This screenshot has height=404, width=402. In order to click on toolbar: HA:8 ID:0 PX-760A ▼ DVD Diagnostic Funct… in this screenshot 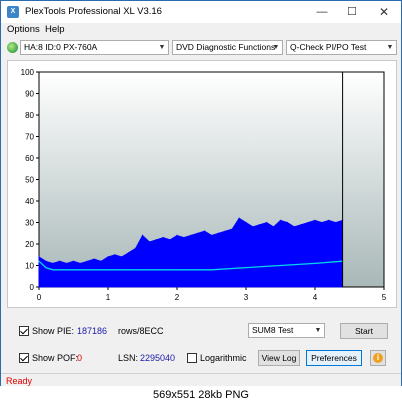, I will do `click(201, 48)`.